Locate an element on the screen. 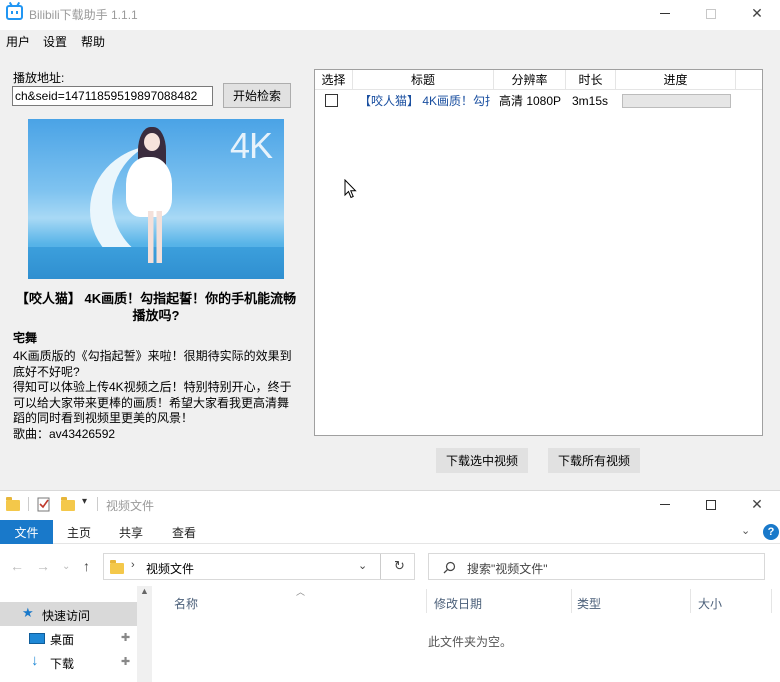 The height and width of the screenshot is (682, 780). up-arrow-icon: ↑ is located at coordinates (86, 566).